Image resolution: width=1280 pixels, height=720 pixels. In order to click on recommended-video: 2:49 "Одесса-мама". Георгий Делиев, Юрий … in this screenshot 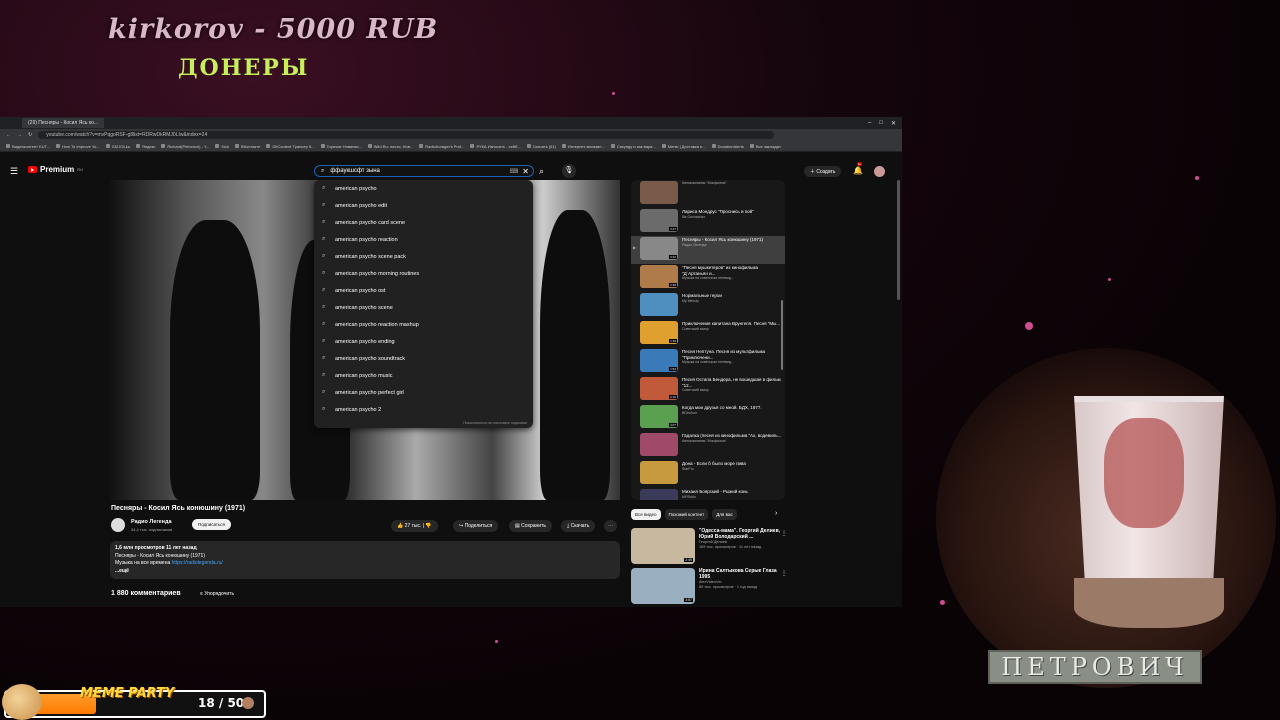, I will do `click(711, 547)`.